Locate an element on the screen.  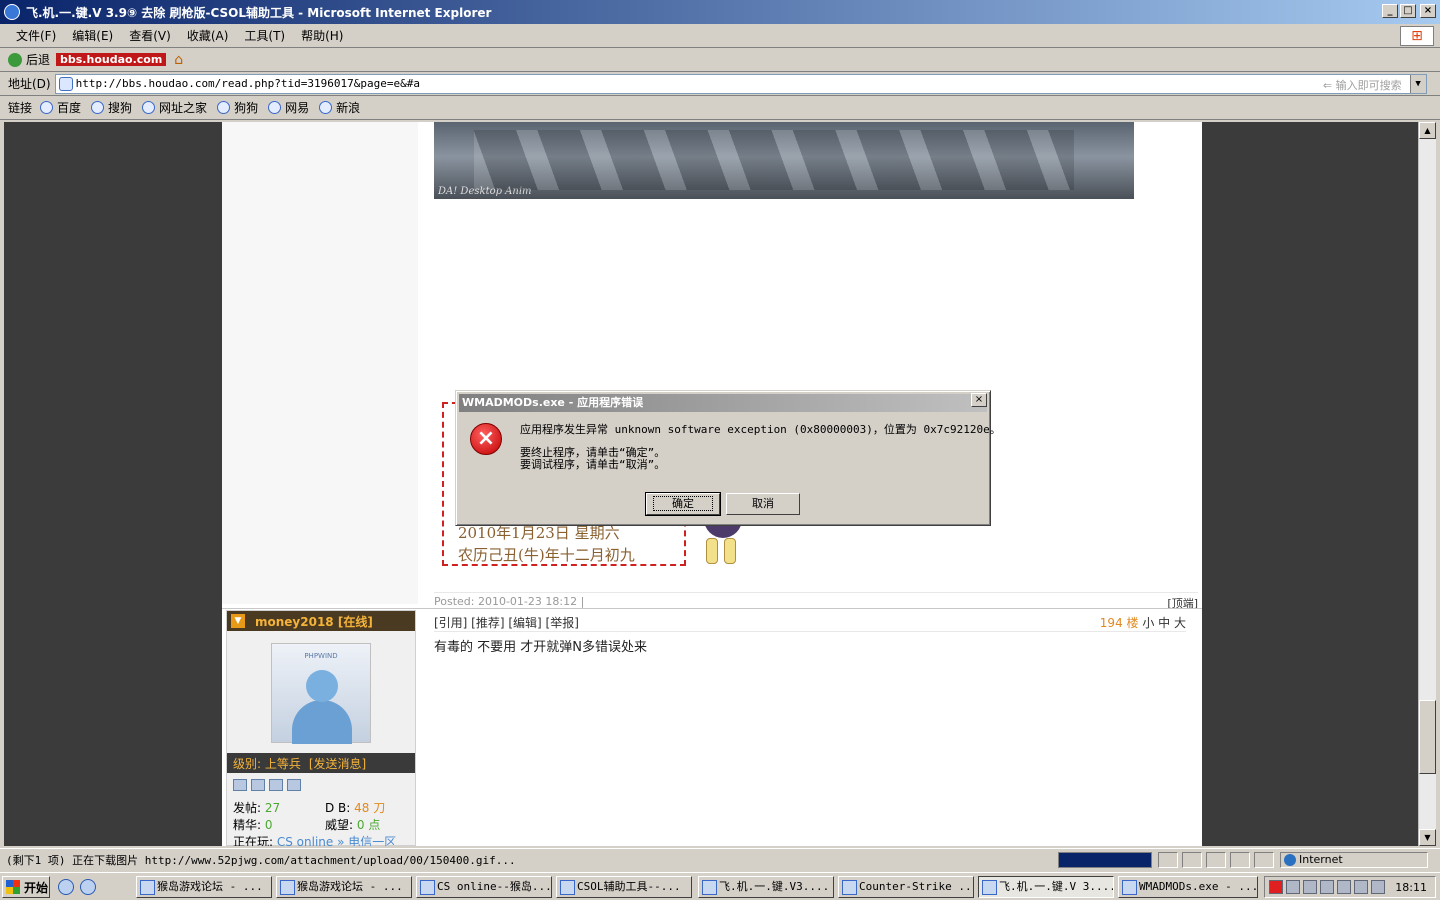
link-sogou: 搜狗 is located at coordinates (111, 107).